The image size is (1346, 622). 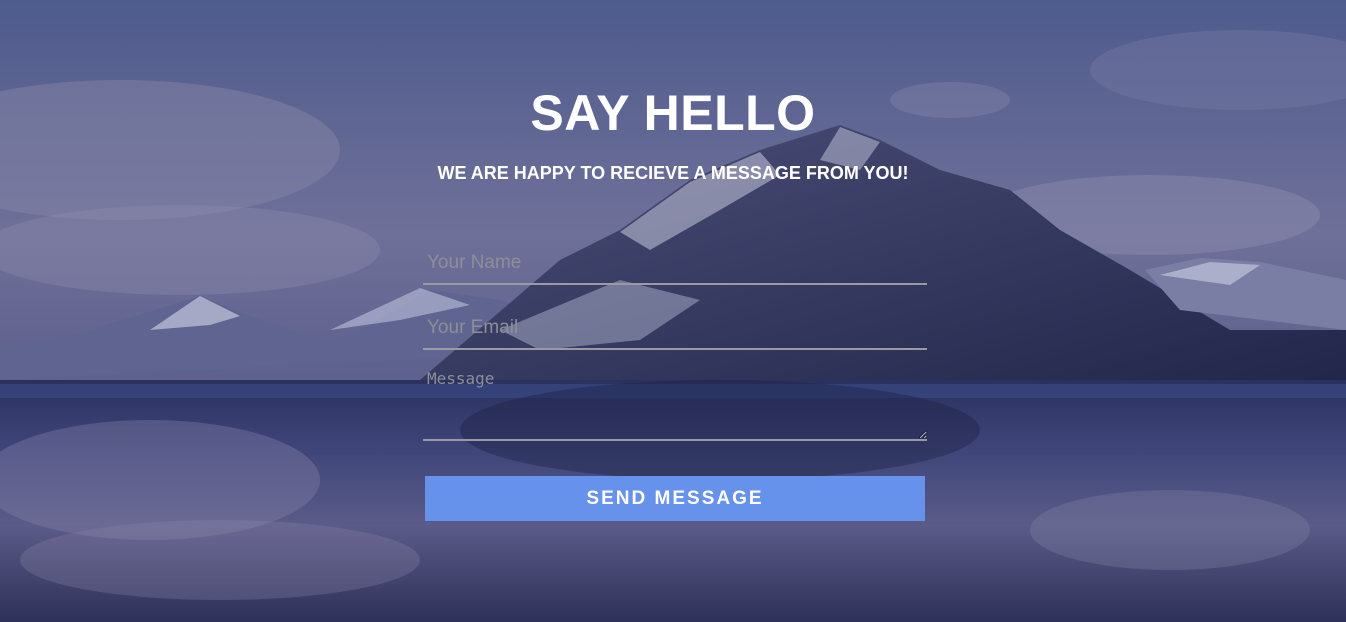 I want to click on page-title: SAY HELLO, so click(x=673, y=113).